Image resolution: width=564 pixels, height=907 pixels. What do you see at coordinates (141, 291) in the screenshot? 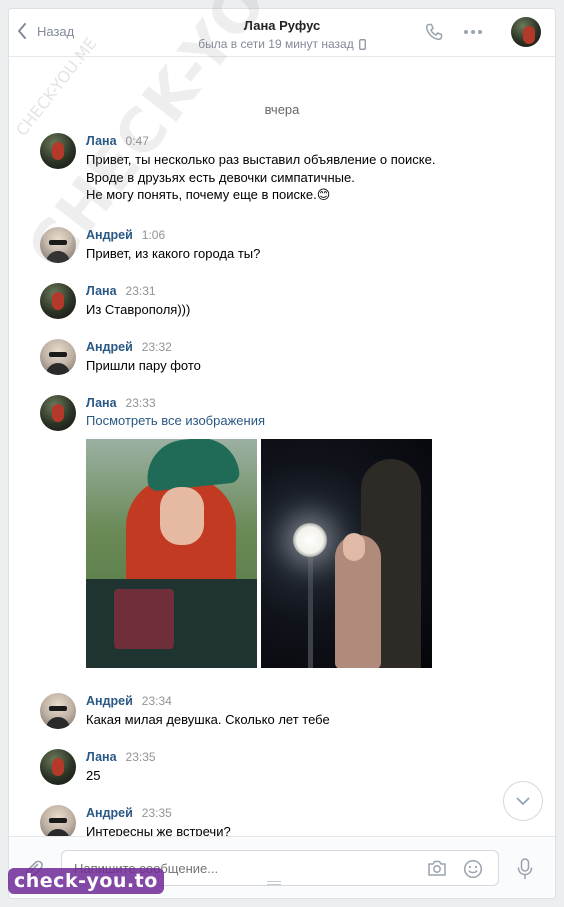
I see `message-time: 23:31` at bounding box center [141, 291].